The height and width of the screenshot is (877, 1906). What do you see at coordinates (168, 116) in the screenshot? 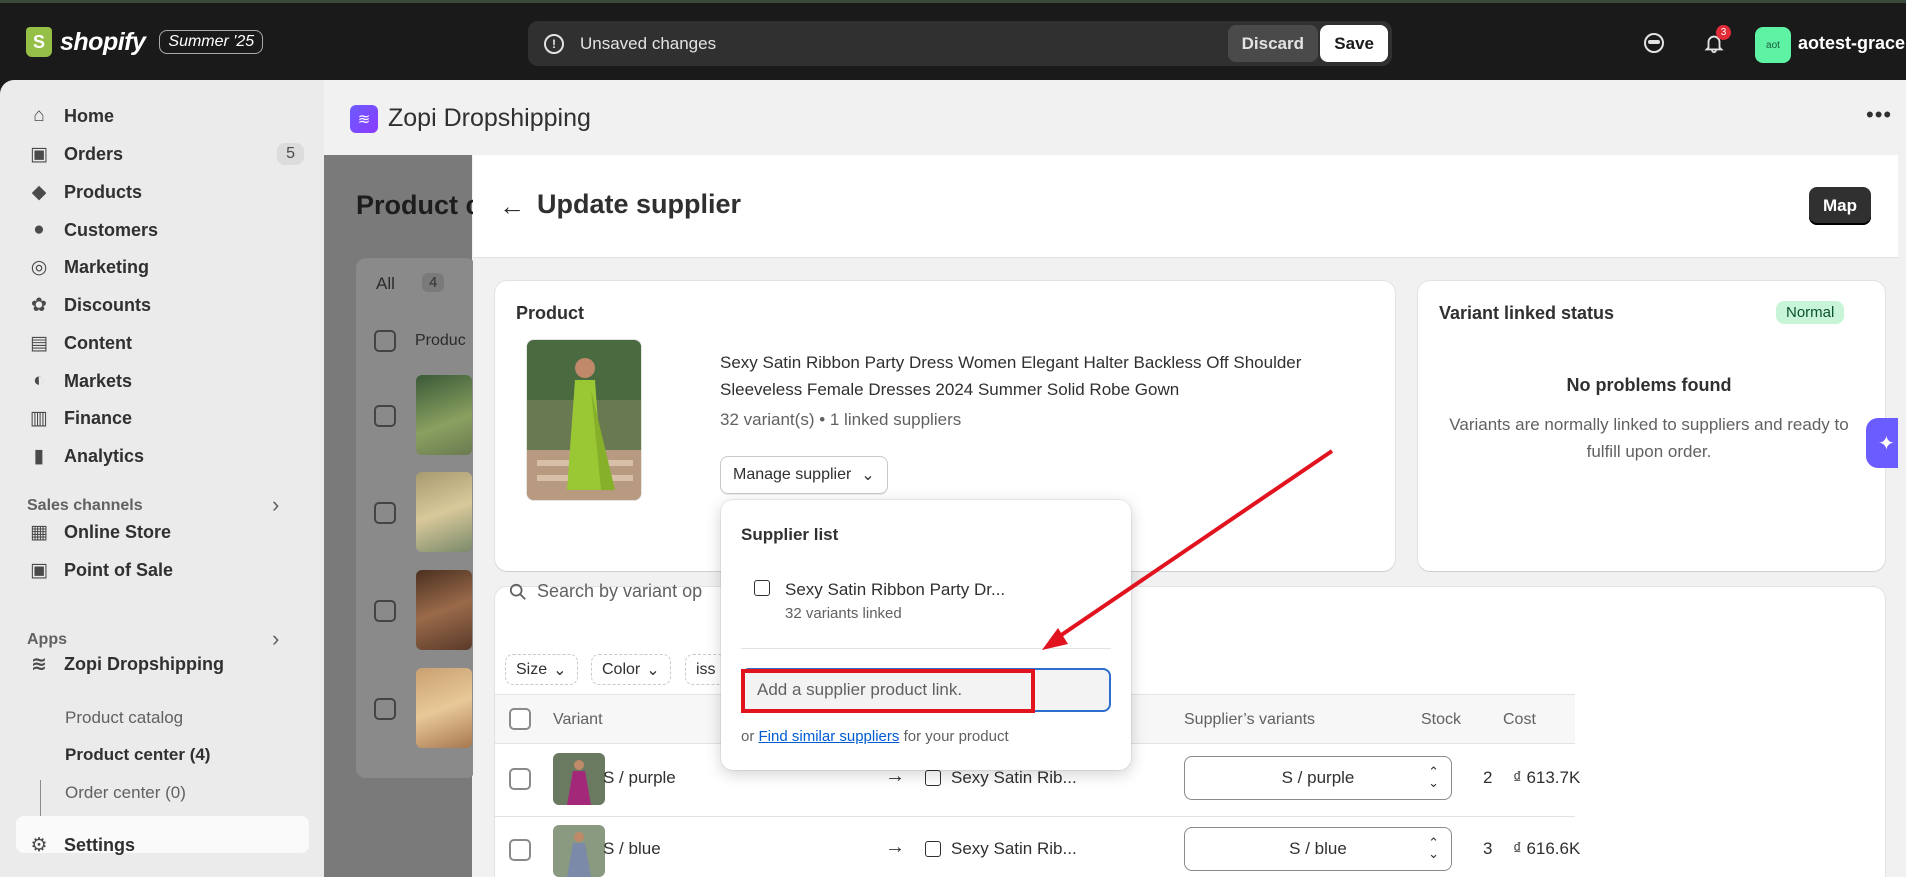
I see `sidebar-item-home: ⌂ Home` at bounding box center [168, 116].